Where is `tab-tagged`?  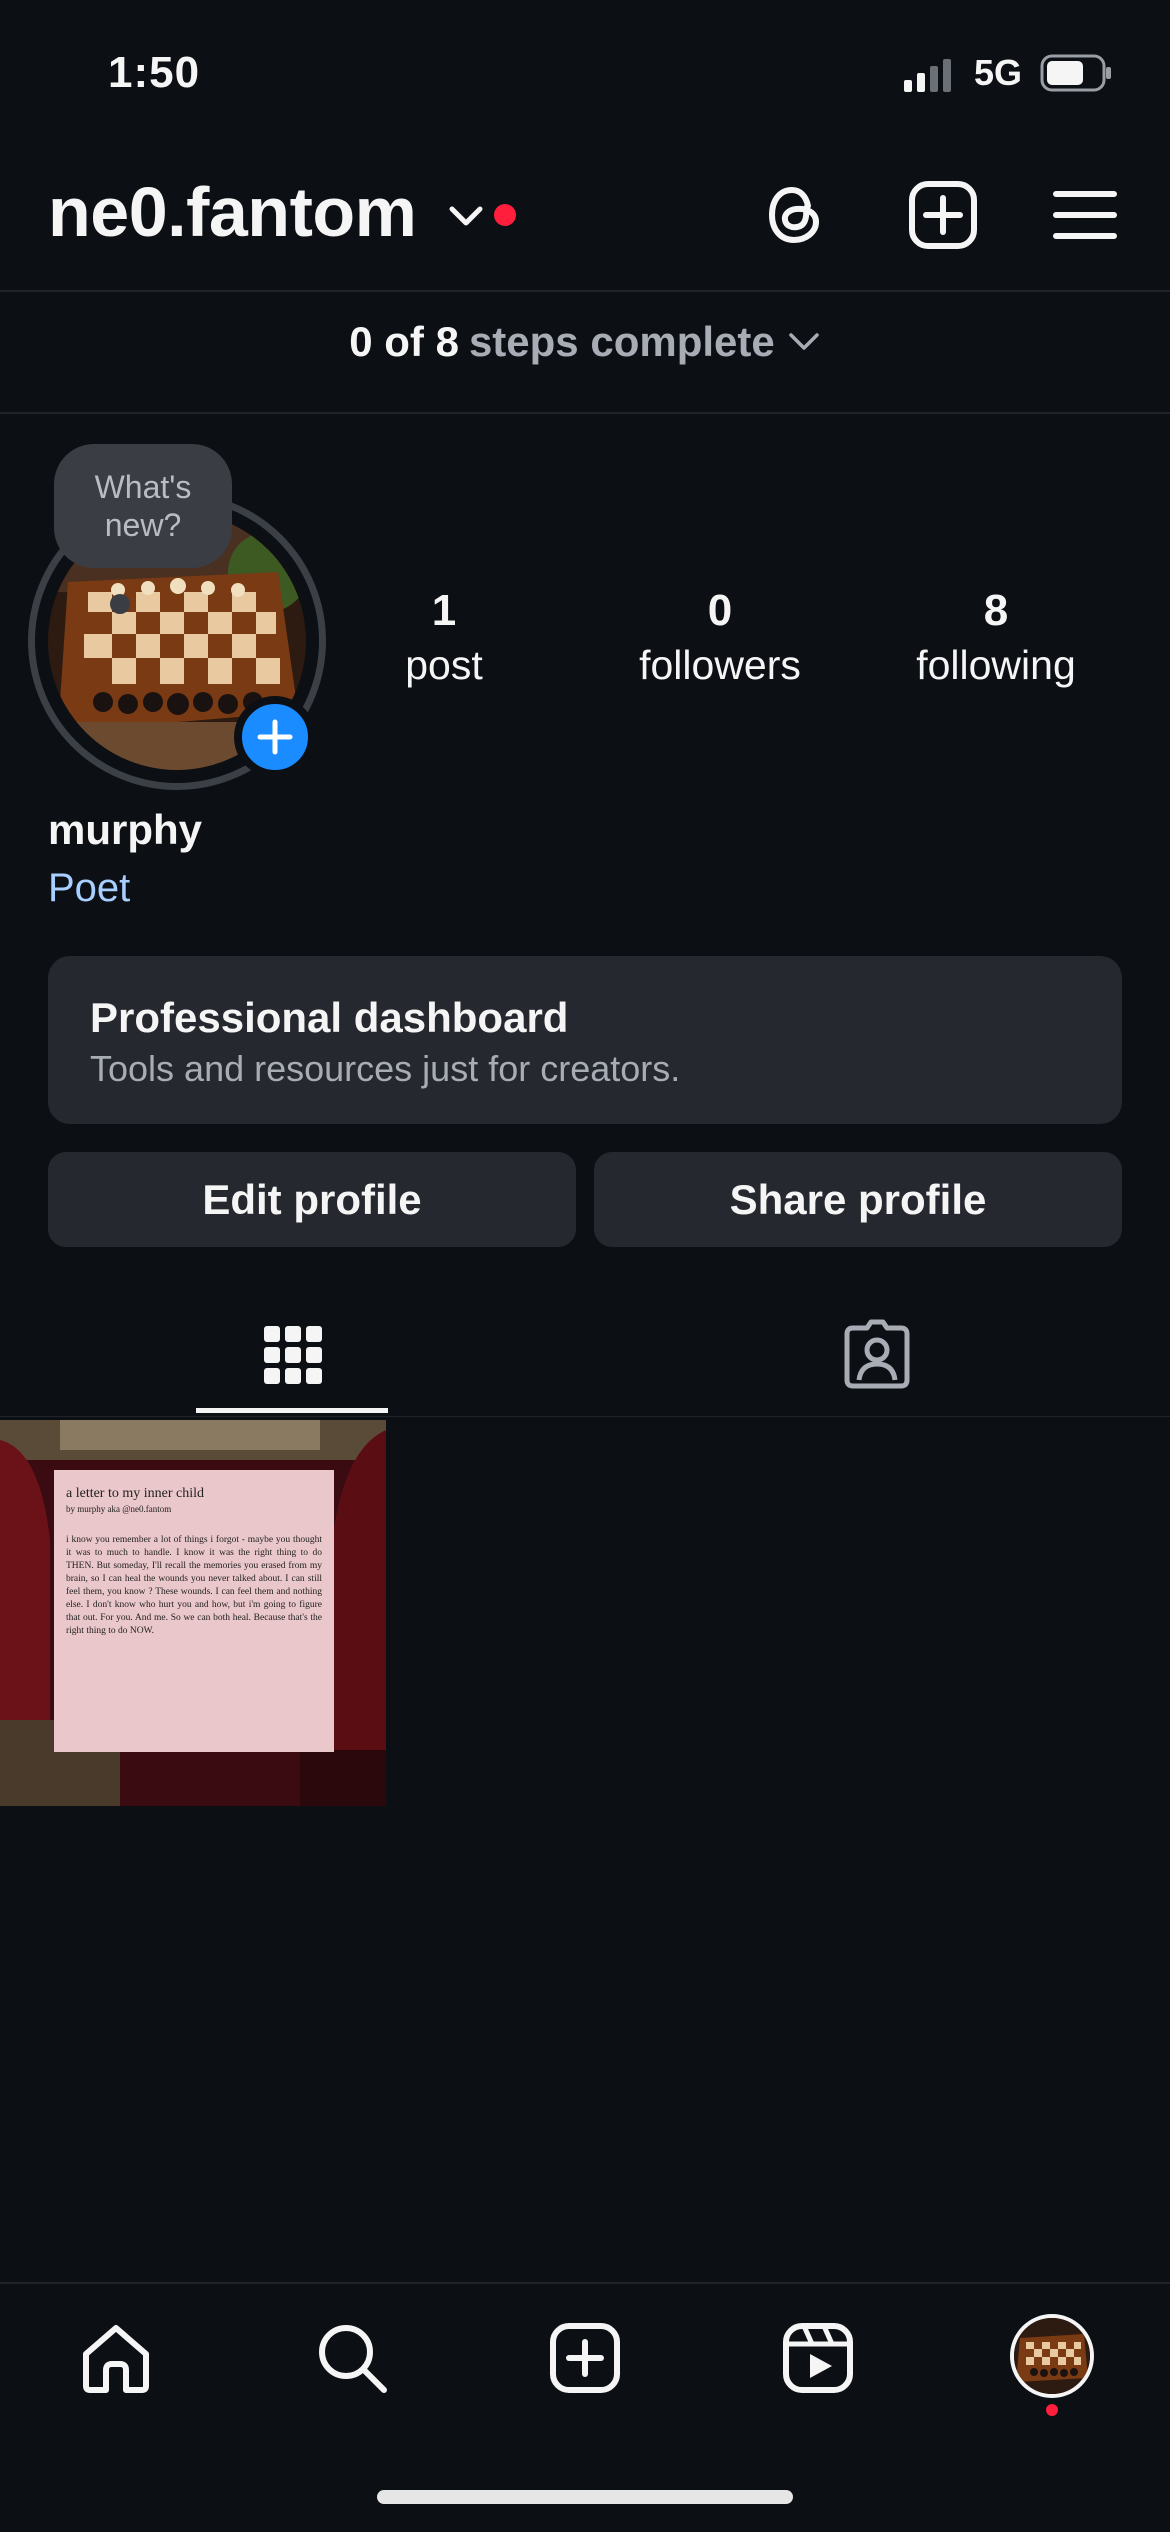 tab-tagged is located at coordinates (877, 1357).